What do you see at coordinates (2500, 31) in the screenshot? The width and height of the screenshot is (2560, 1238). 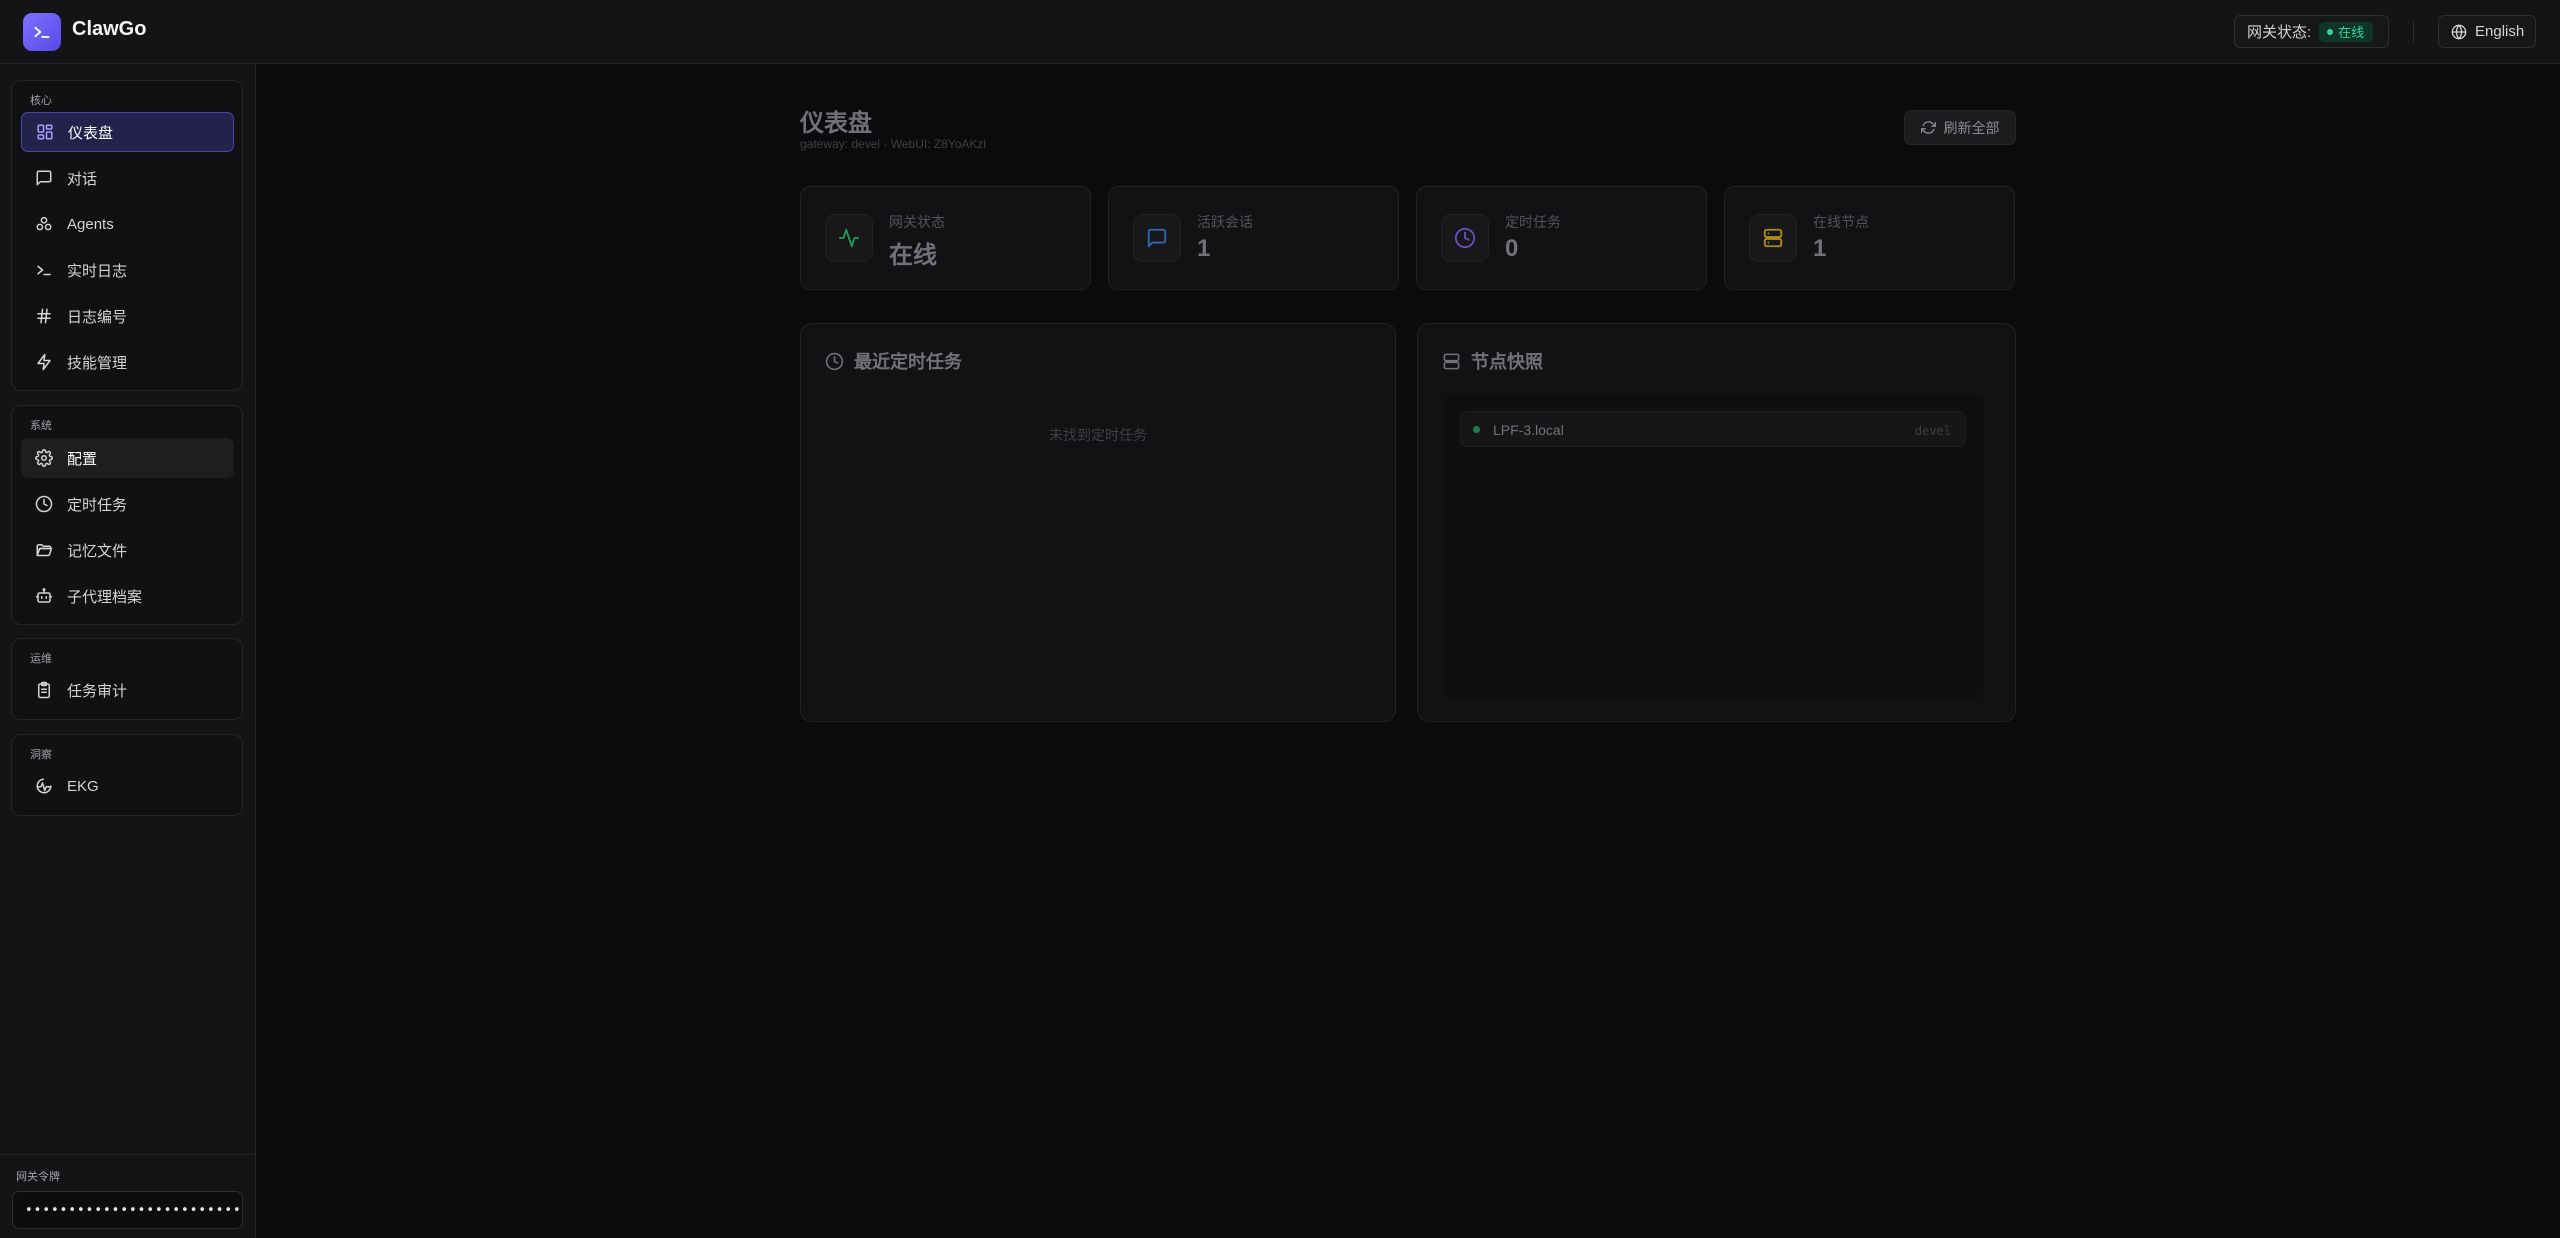 I see `language-label: English` at bounding box center [2500, 31].